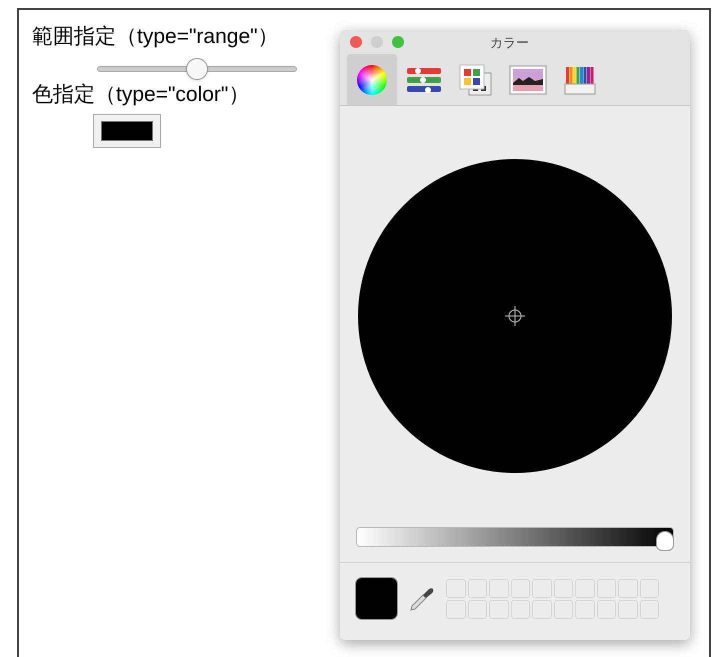 The width and height of the screenshot is (715, 657). I want to click on window-title: カラー, so click(509, 43).